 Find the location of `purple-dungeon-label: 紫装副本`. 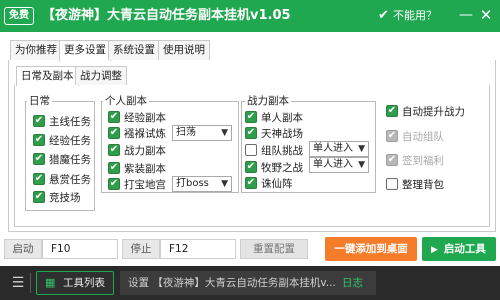

purple-dungeon-label: 紫装副本 is located at coordinates (145, 168).